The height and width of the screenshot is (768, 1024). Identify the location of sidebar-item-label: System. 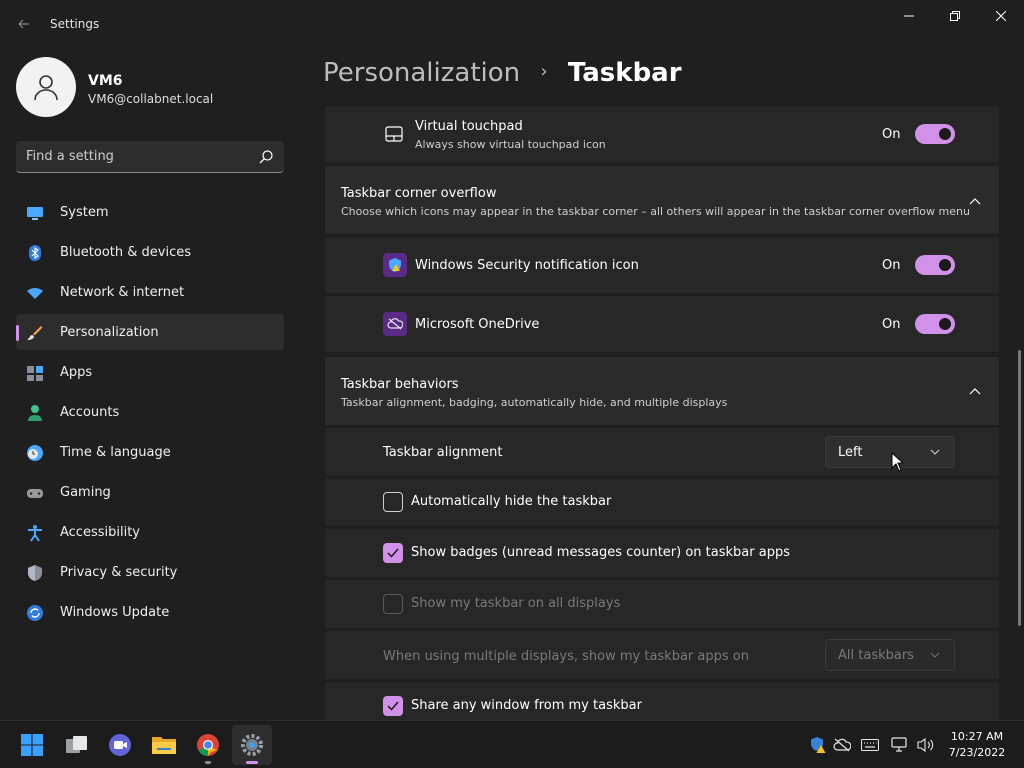
(84, 212).